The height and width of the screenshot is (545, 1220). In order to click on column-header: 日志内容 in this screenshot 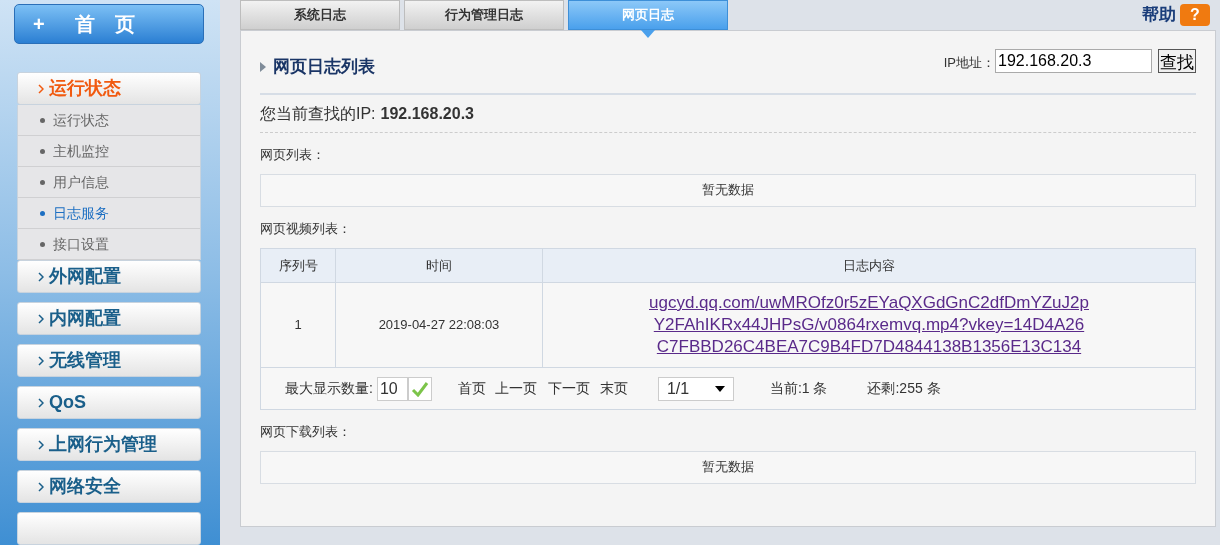, I will do `click(869, 265)`.